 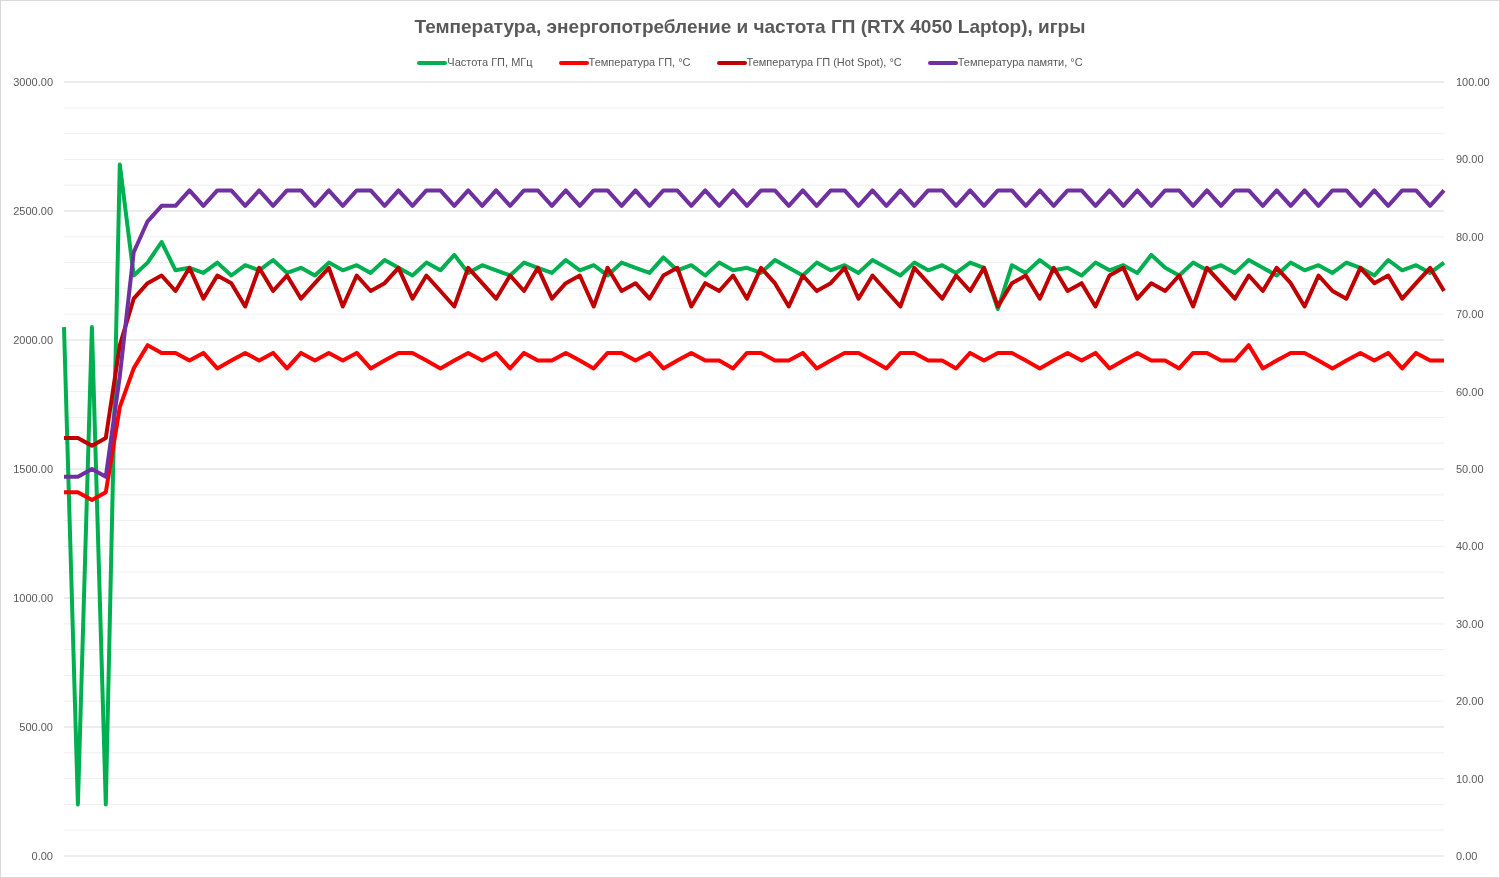 I want to click on axis-tick-label: 50.00, so click(x=1470, y=468).